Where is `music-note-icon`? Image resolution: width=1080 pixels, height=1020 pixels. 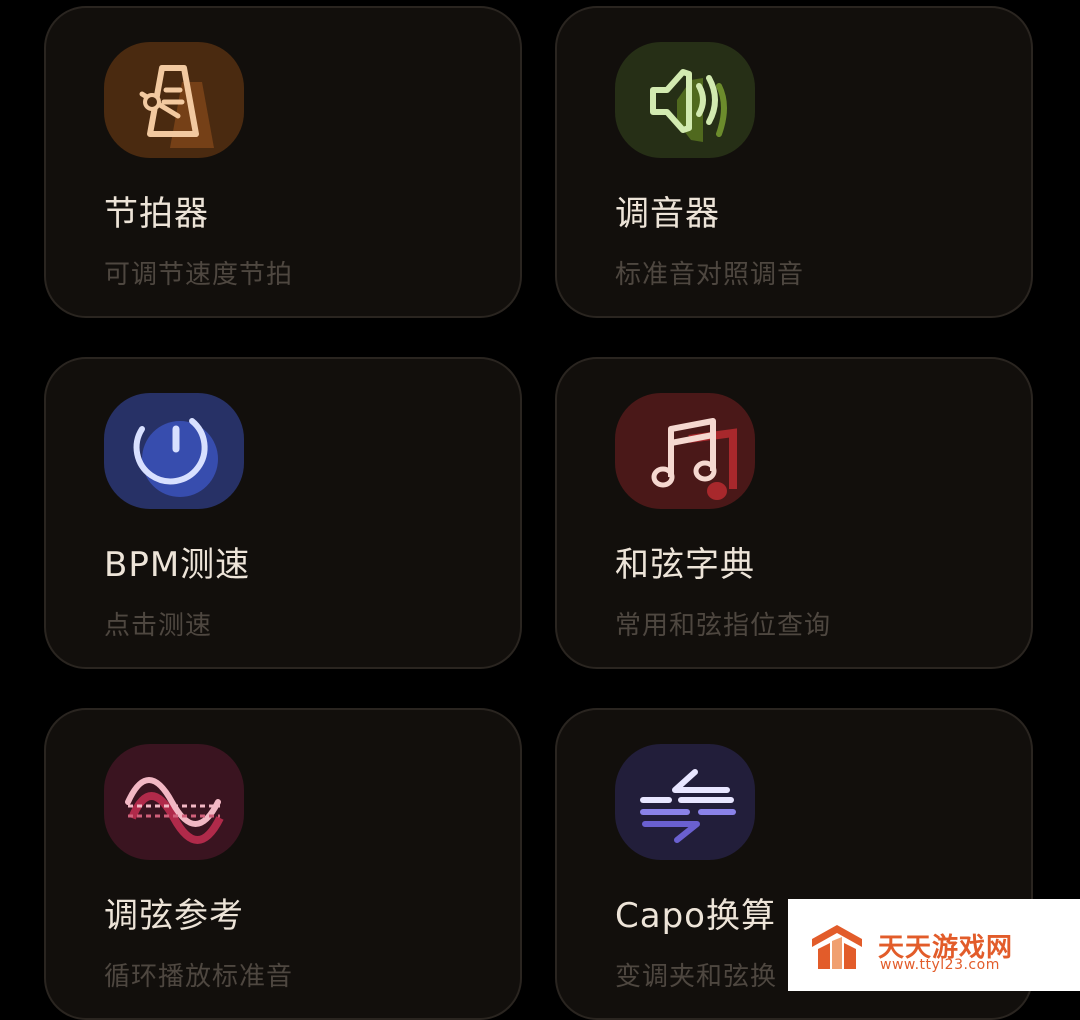
music-note-icon is located at coordinates (685, 451).